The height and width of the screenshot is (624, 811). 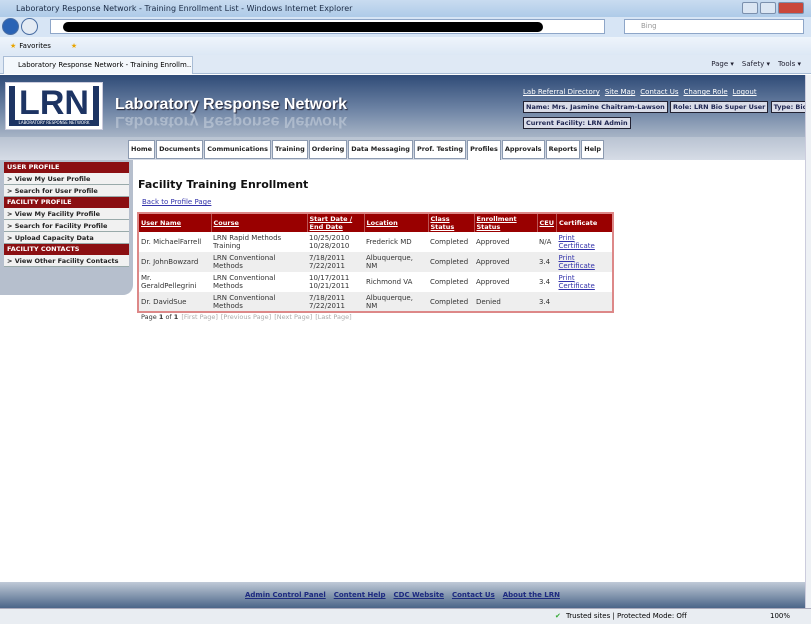 I want to click on check-icon: ✔, so click(x=558, y=616).